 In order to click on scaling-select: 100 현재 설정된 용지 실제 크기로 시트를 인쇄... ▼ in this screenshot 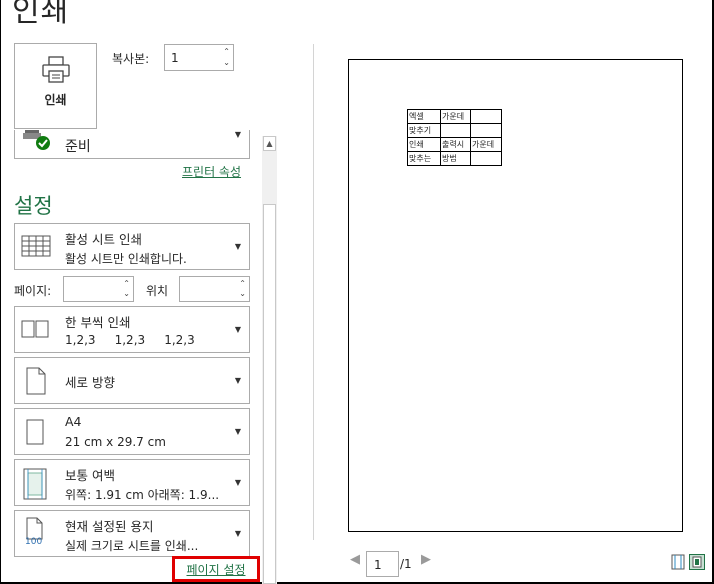, I will do `click(132, 533)`.